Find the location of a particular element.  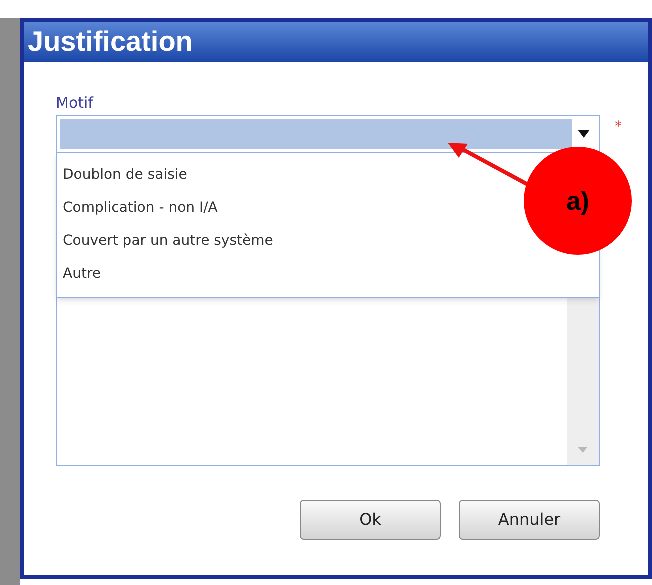

dropdown-option: Doublon de saisie is located at coordinates (125, 175).